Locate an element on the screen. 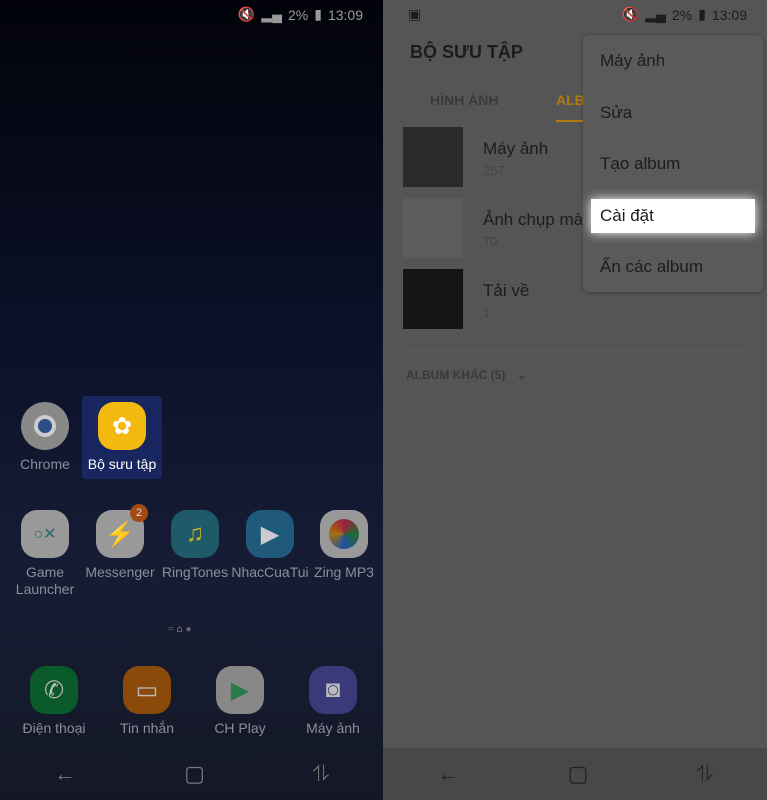 This screenshot has width=767, height=800. menu-item-create-album: Tạo album is located at coordinates (673, 164).